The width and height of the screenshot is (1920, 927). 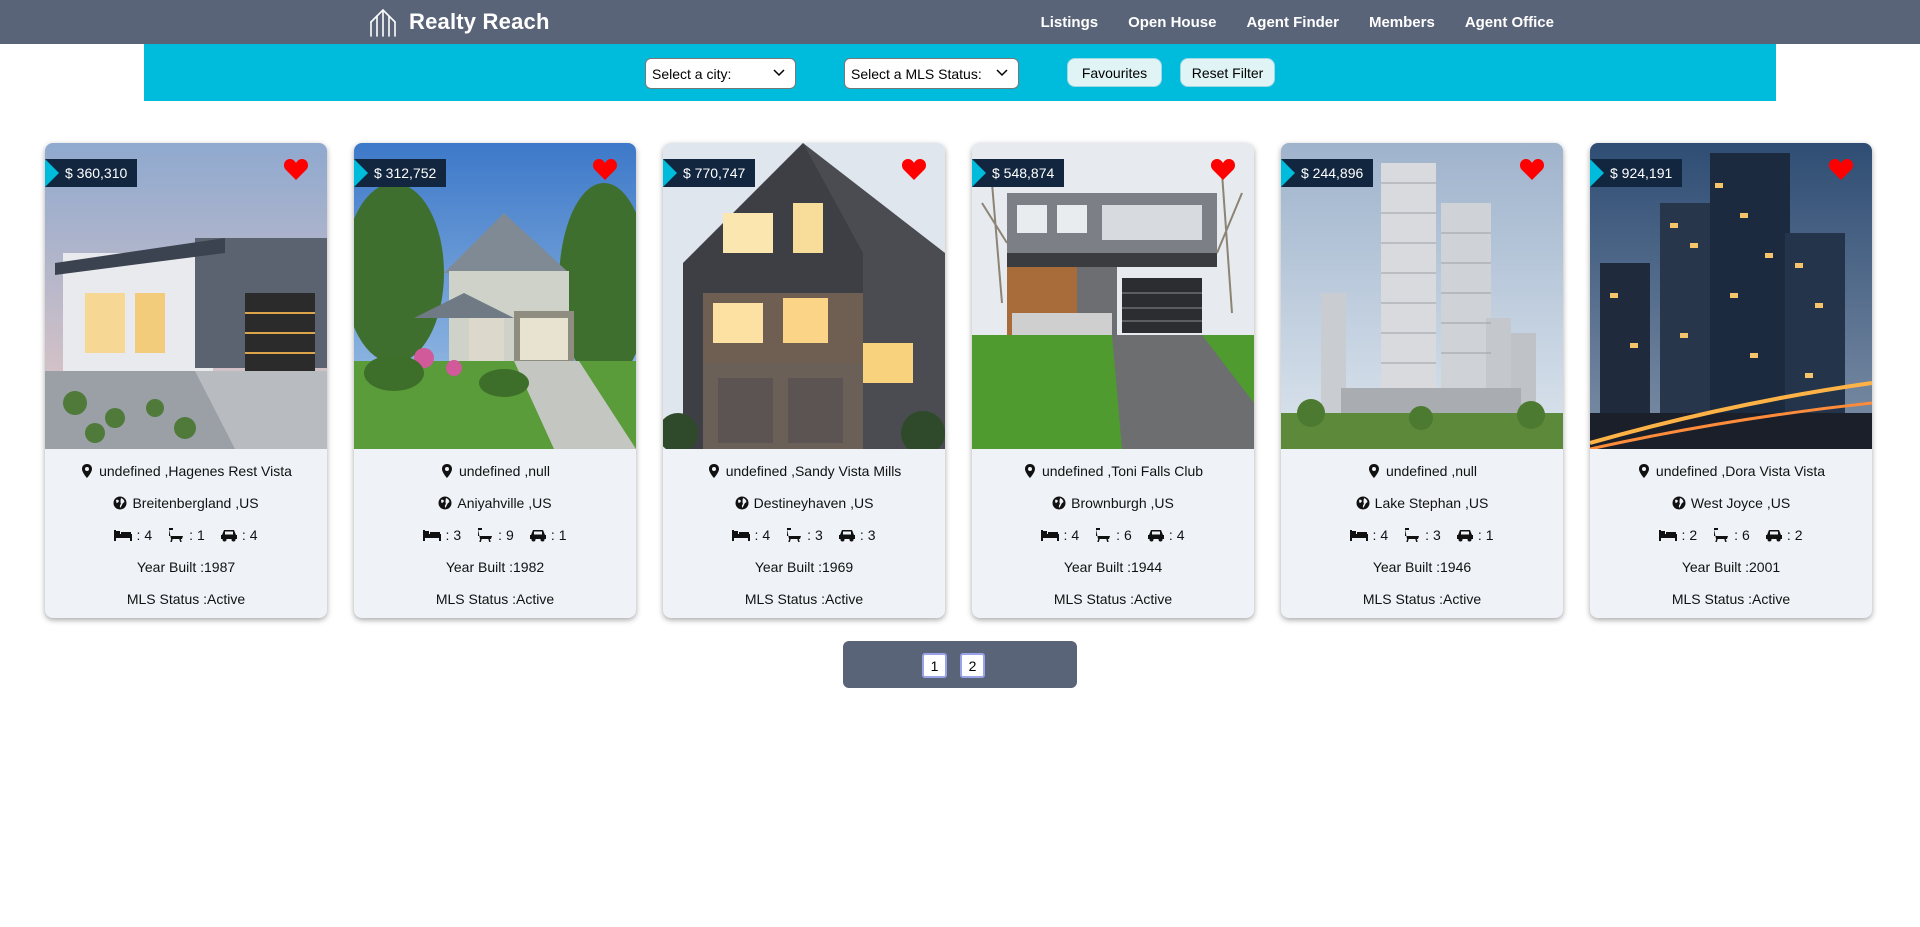 What do you see at coordinates (1402, 22) in the screenshot?
I see `nav-members: Members` at bounding box center [1402, 22].